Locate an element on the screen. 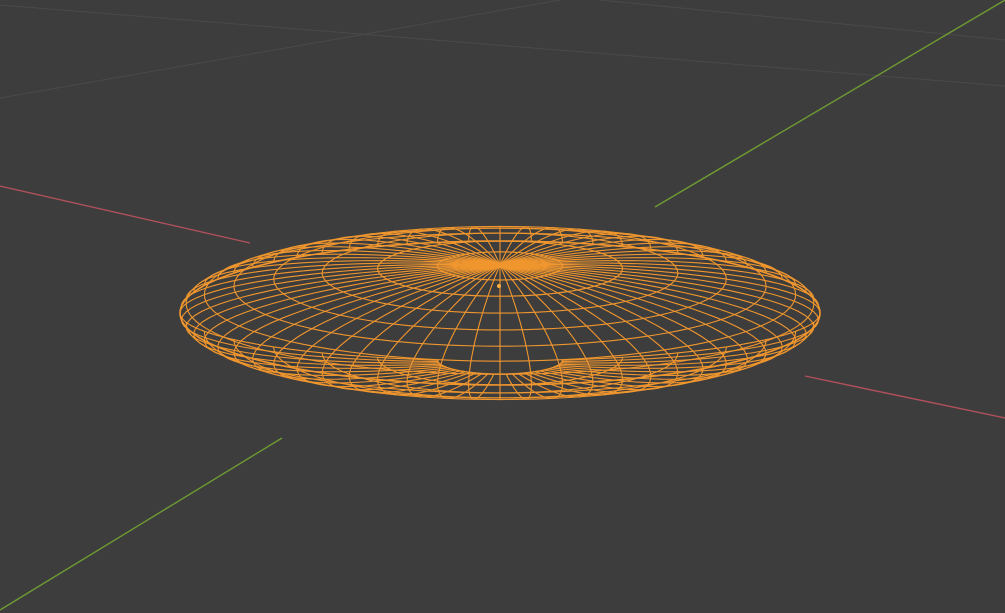  object-origin-dot is located at coordinates (499, 286).